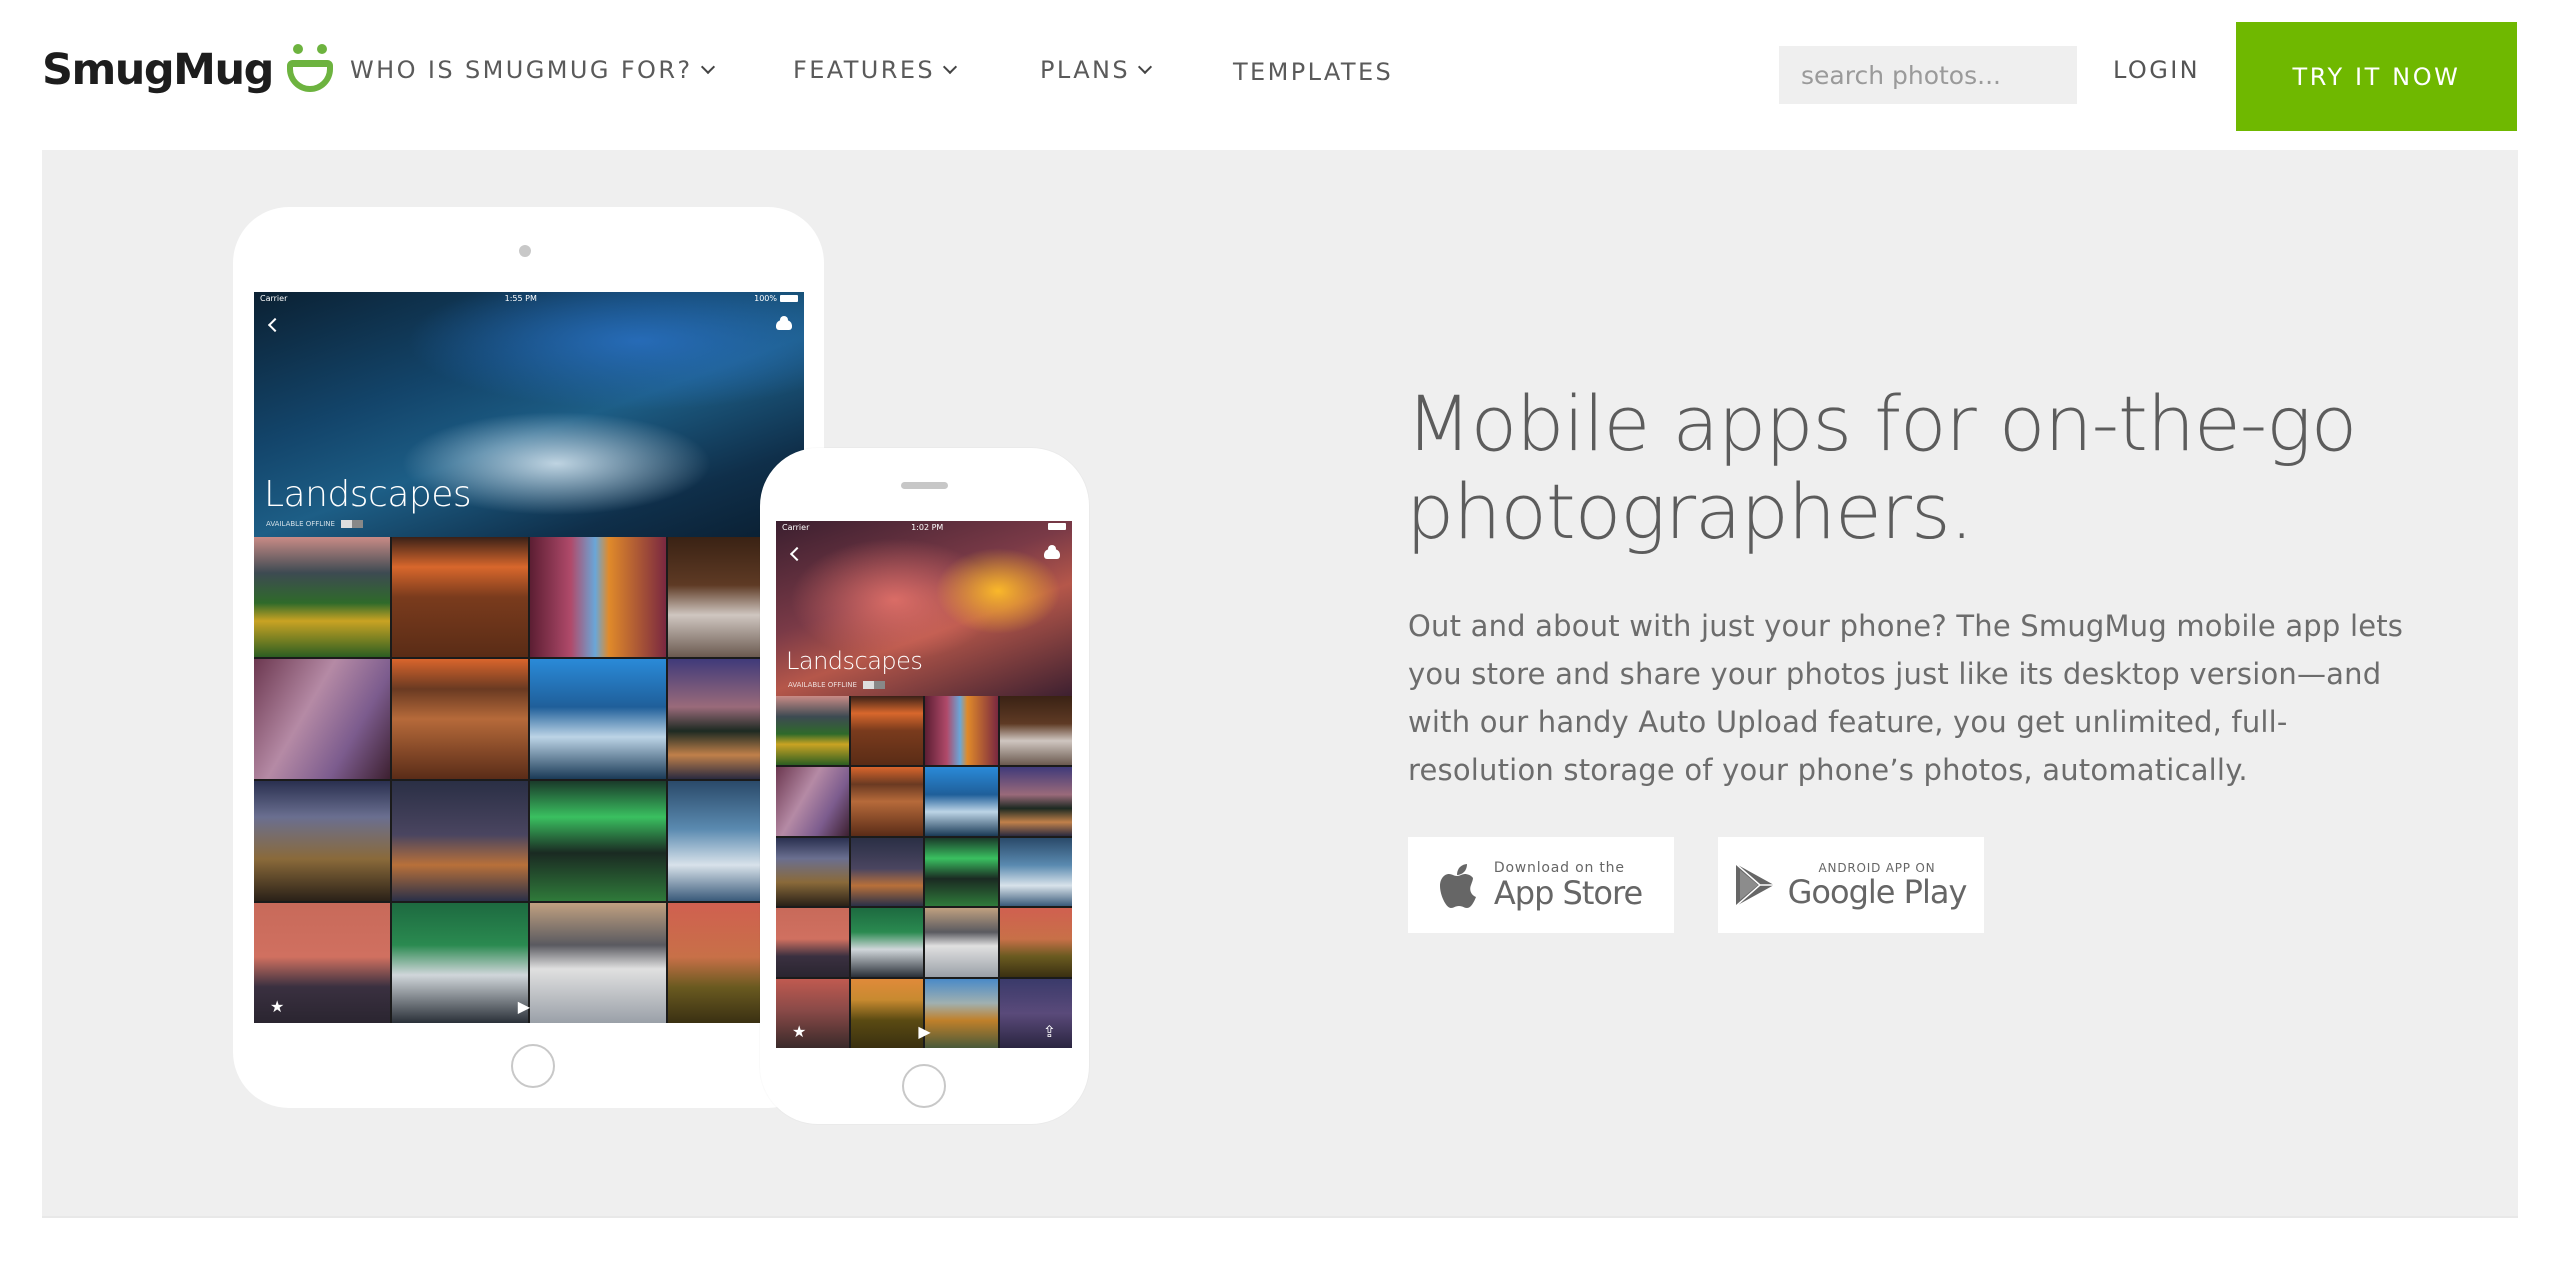 The width and height of the screenshot is (2560, 1262). I want to click on nav-features: FEATURES, so click(875, 70).